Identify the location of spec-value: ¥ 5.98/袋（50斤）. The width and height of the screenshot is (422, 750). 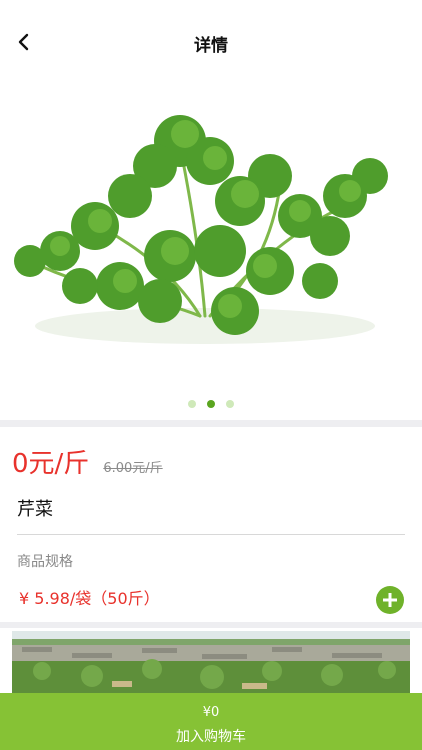
(89, 597).